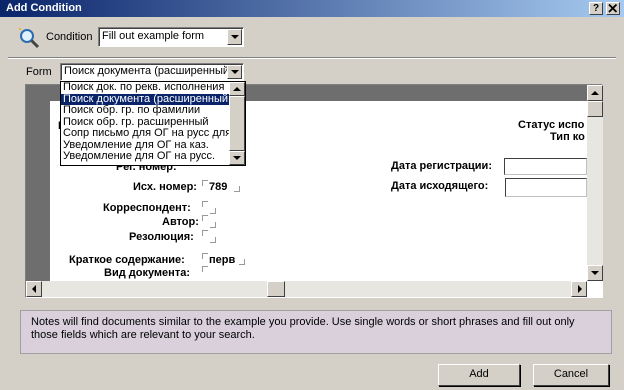 The width and height of the screenshot is (624, 390). What do you see at coordinates (312, 58) in the screenshot?
I see `divider` at bounding box center [312, 58].